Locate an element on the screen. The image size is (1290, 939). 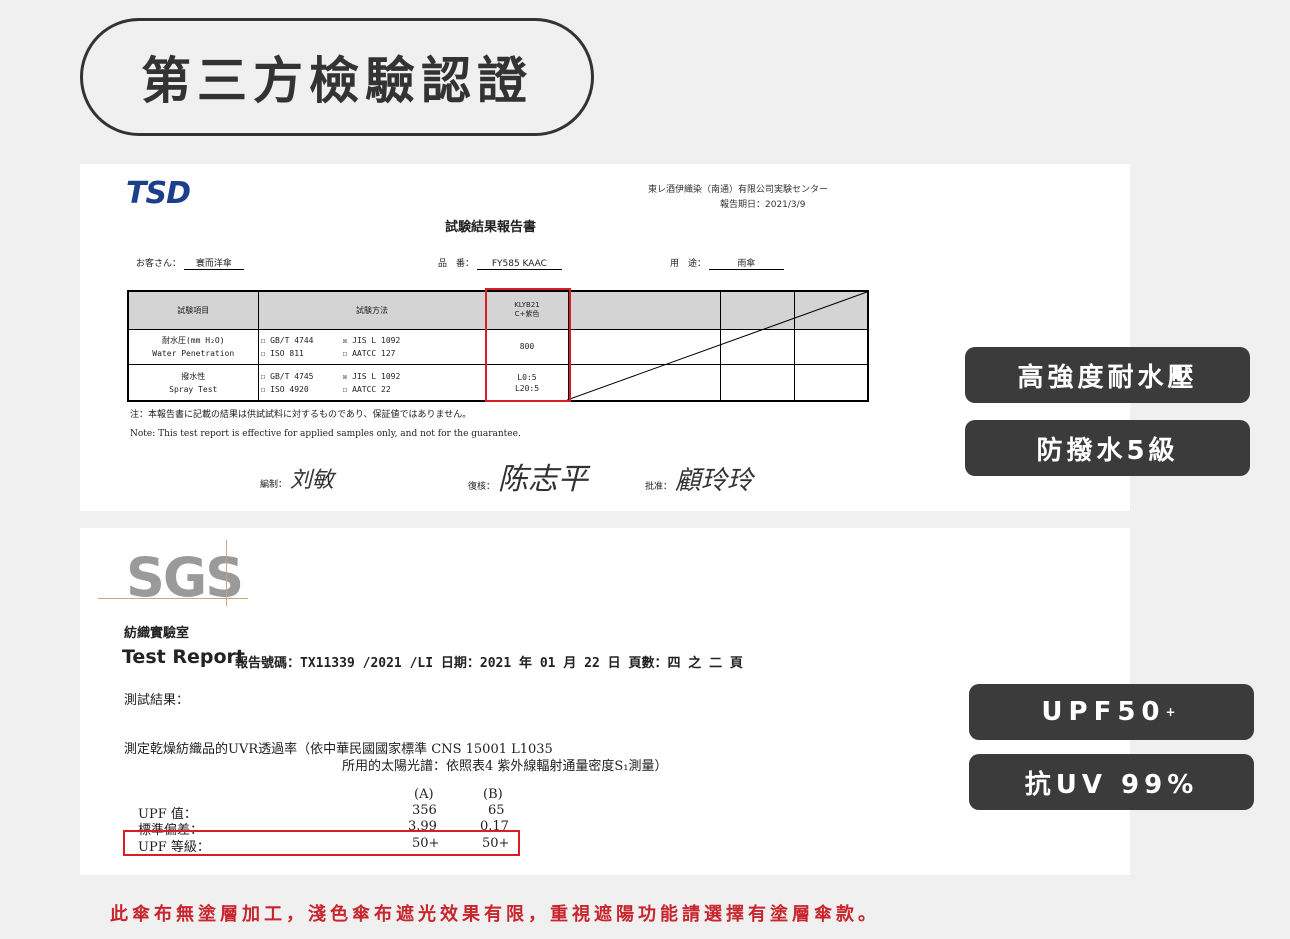
column-b-header: (B) is located at coordinates (493, 794).